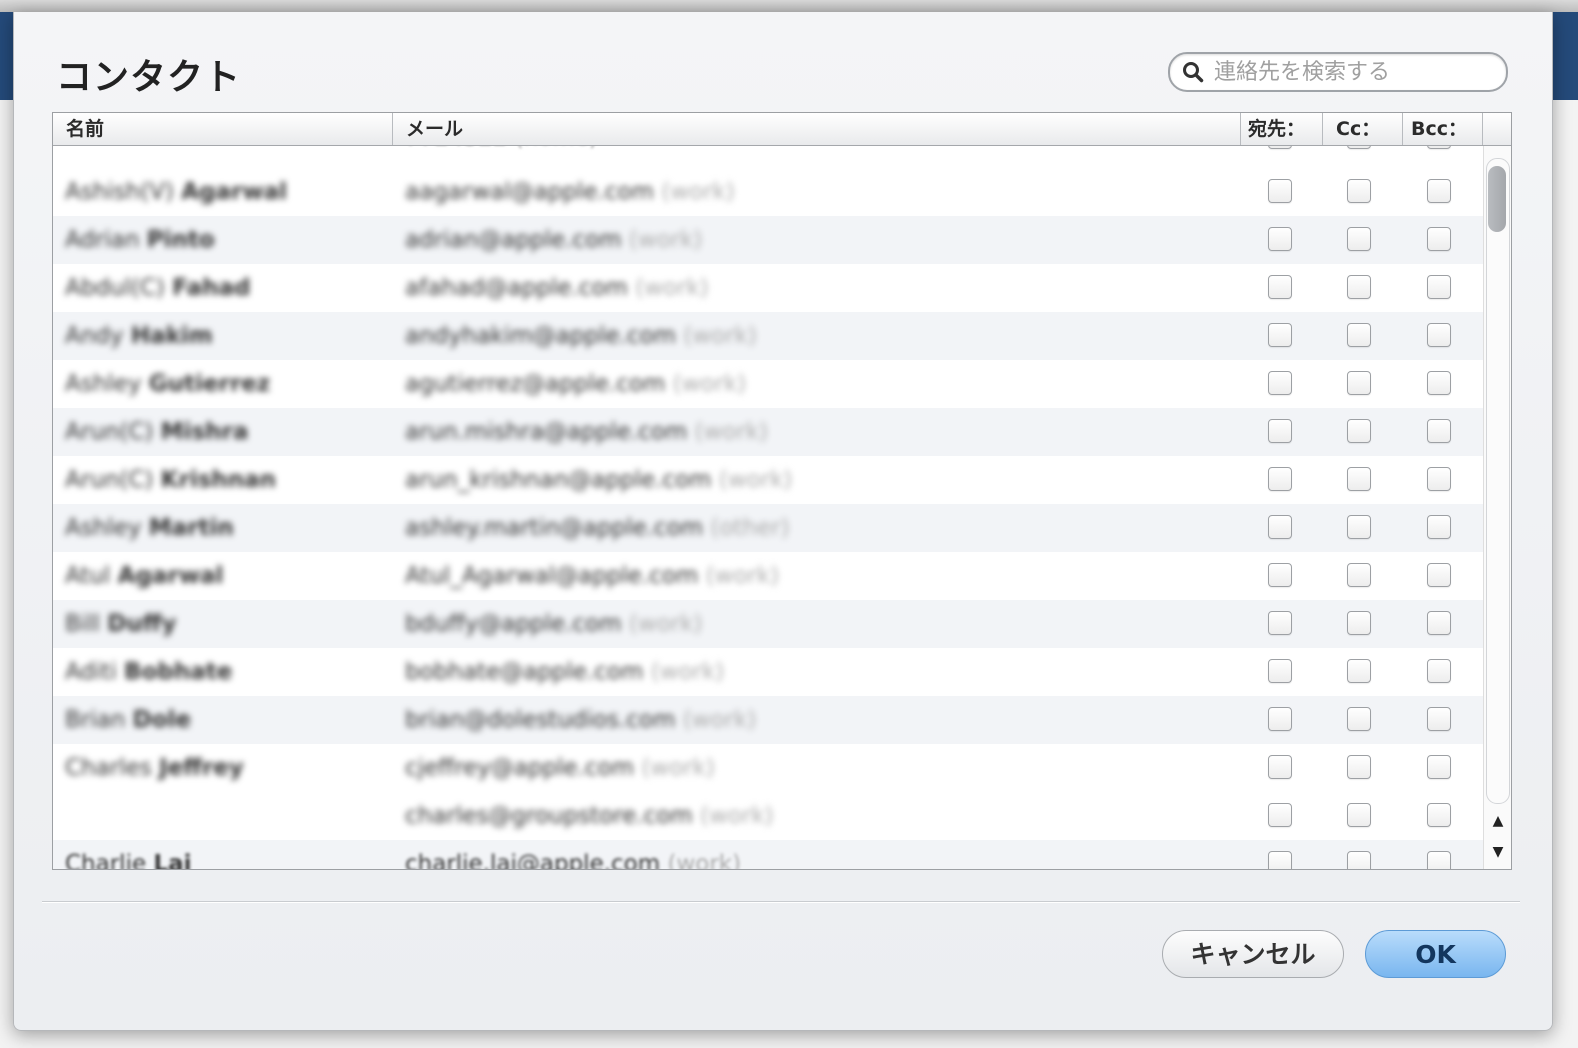  What do you see at coordinates (599, 480) in the screenshot?
I see `contact-email: arun_krishnan@apple.com (work)` at bounding box center [599, 480].